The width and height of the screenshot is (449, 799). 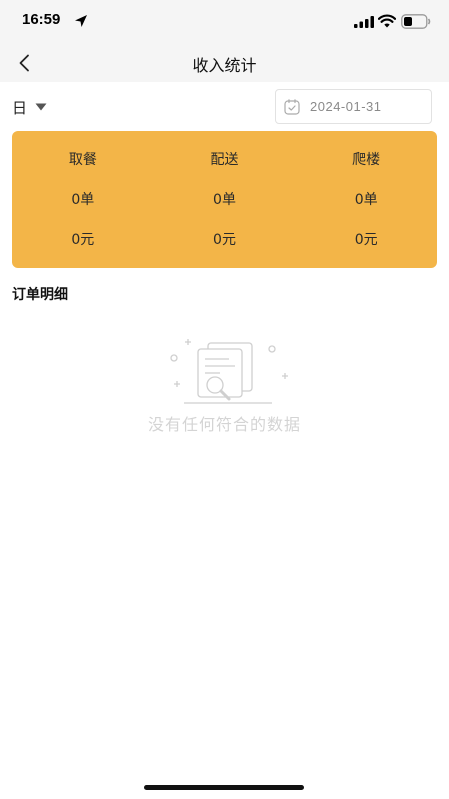 I want to click on stats-column-stairs: 爬楼 0单 0元, so click(x=366, y=199).